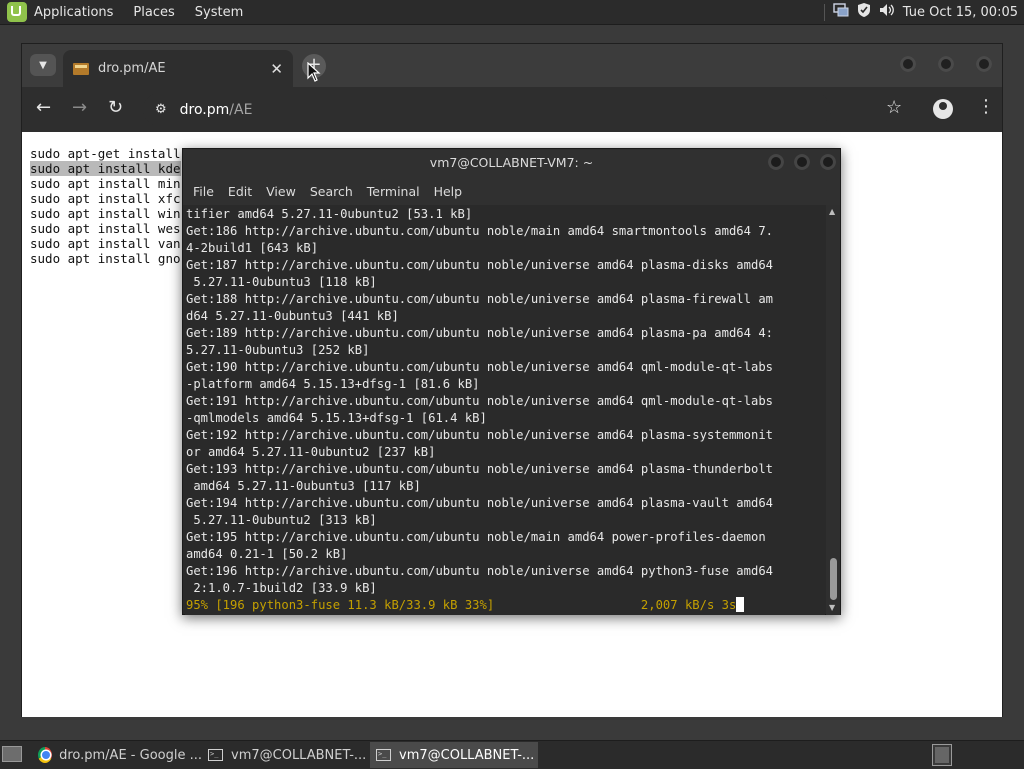 This screenshot has width=1024, height=769. I want to click on scrollbar-thumb, so click(833, 579).